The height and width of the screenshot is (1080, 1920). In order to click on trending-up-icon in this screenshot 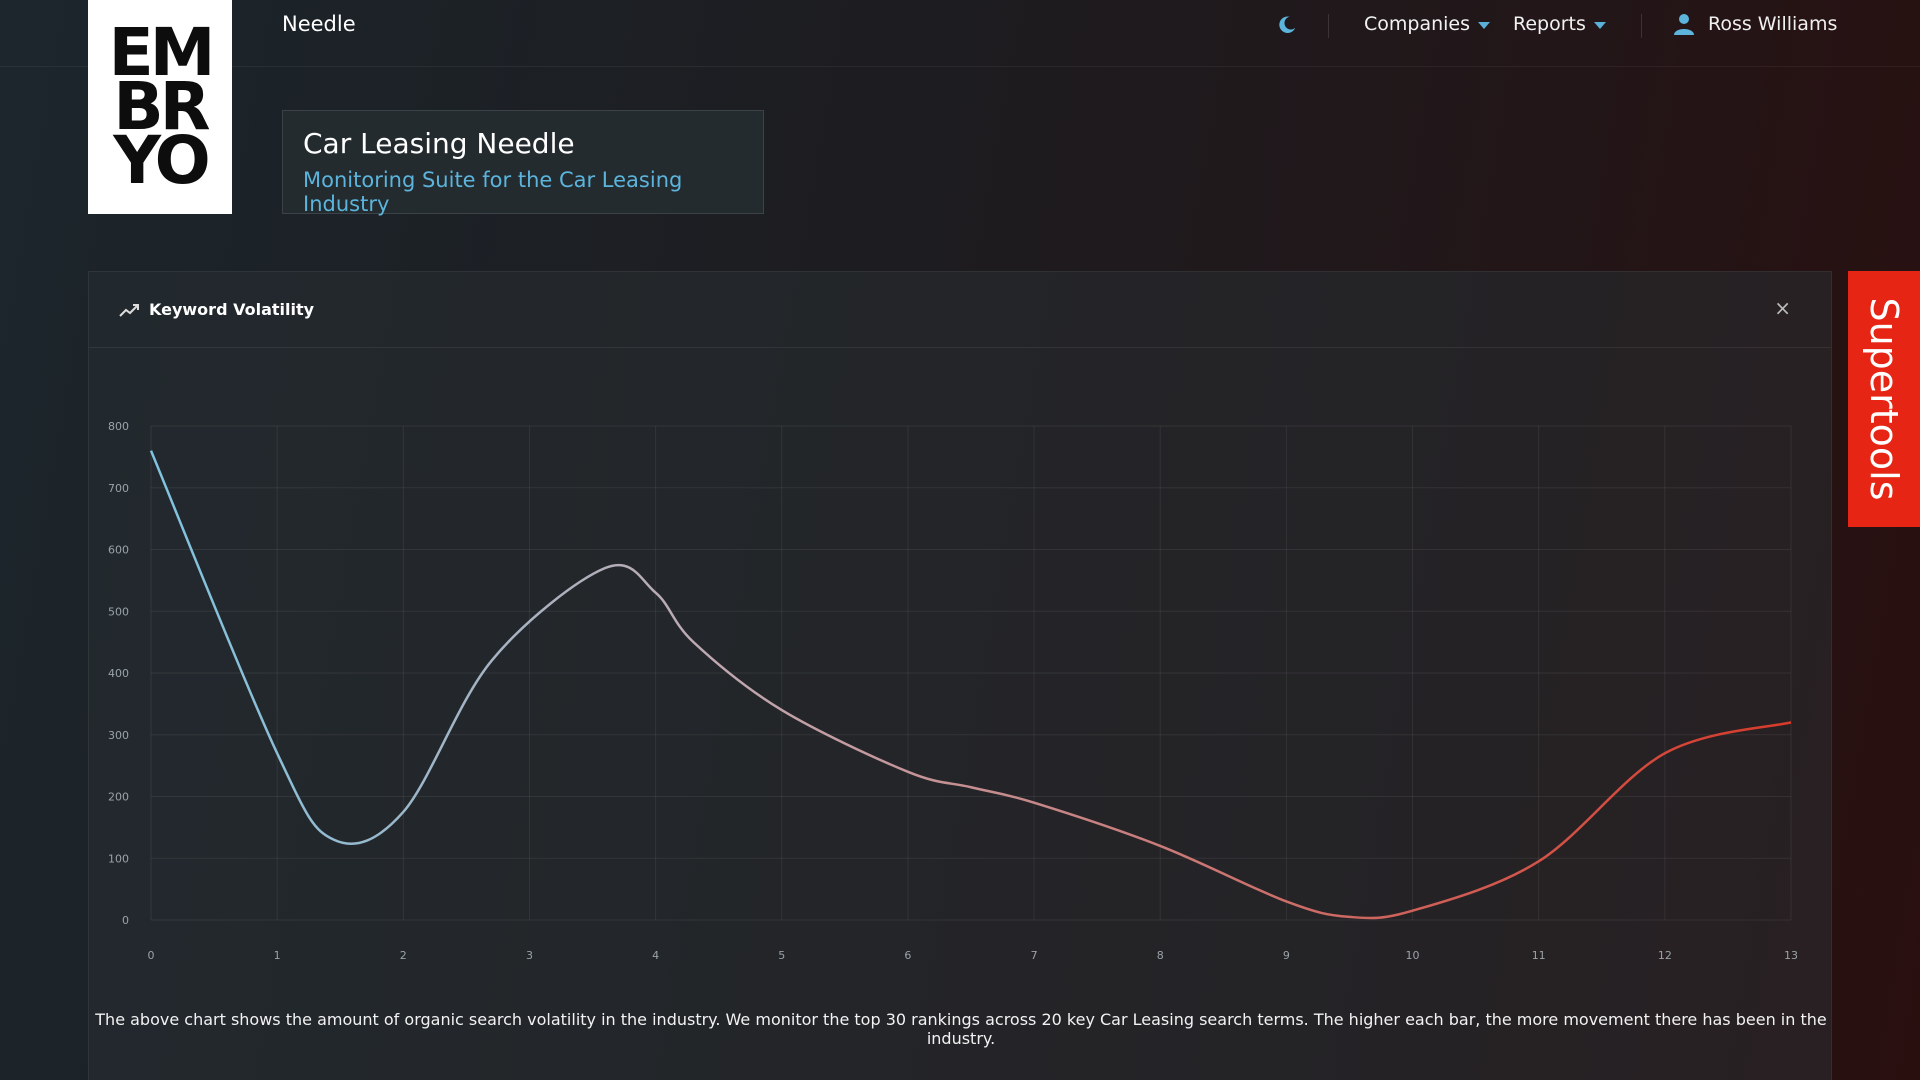, I will do `click(129, 310)`.